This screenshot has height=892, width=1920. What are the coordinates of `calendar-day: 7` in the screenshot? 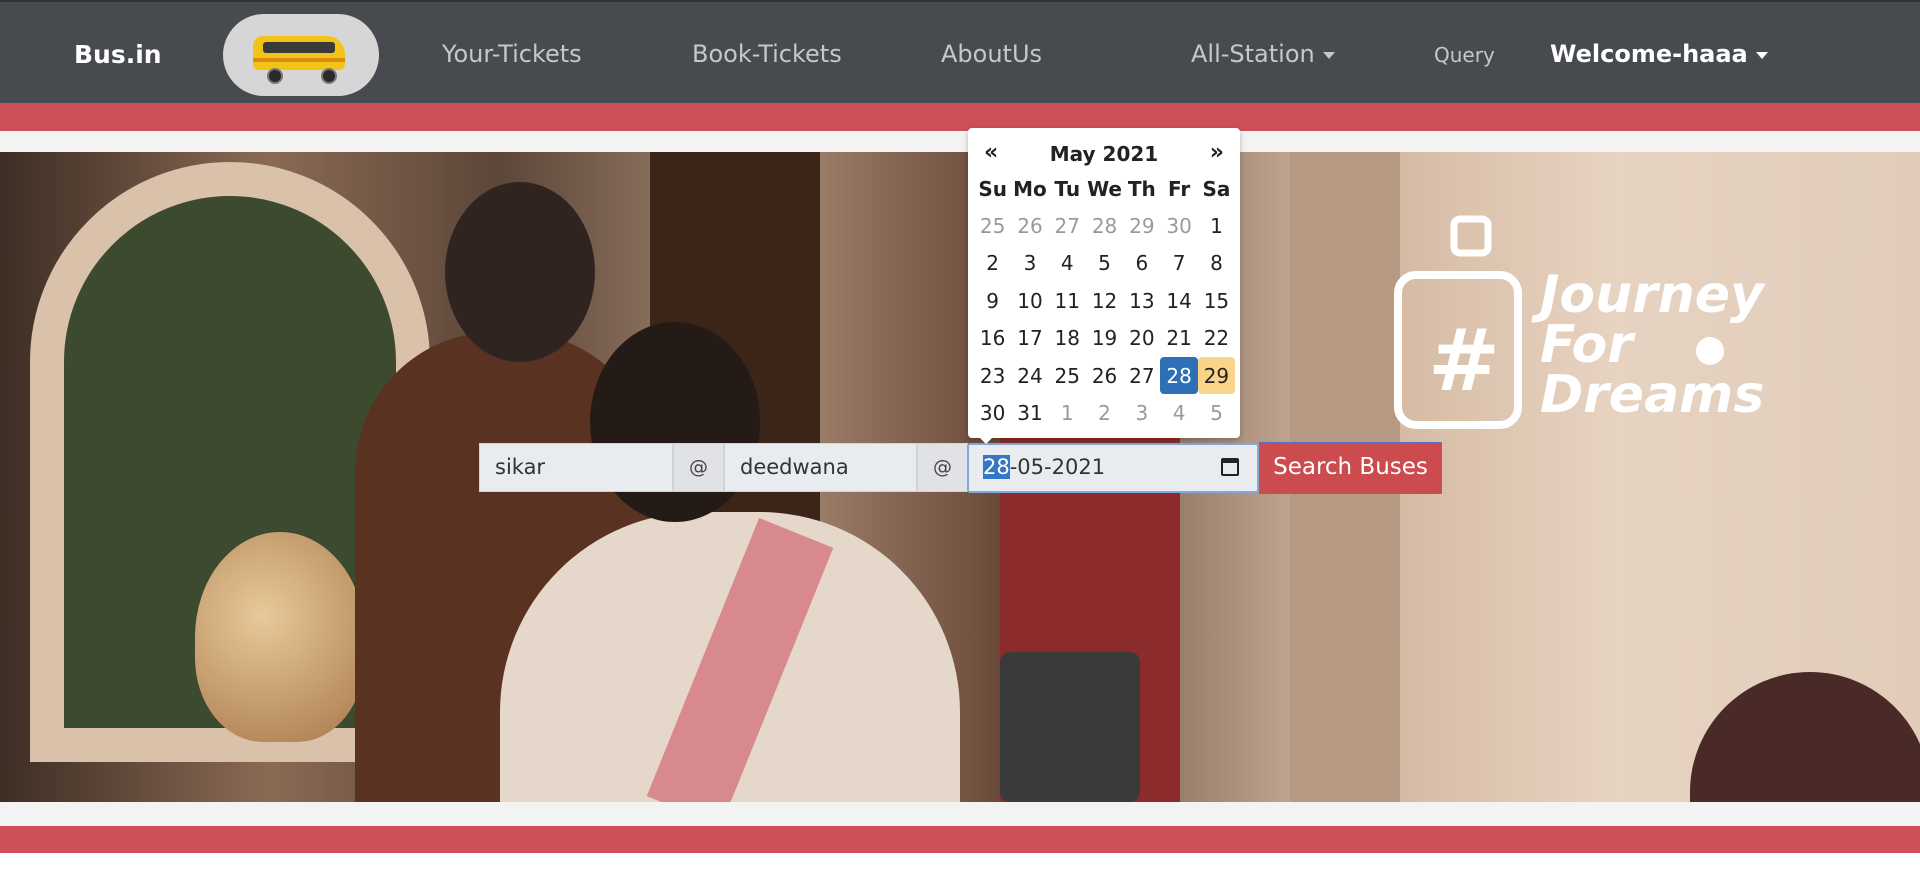 It's located at (1178, 263).